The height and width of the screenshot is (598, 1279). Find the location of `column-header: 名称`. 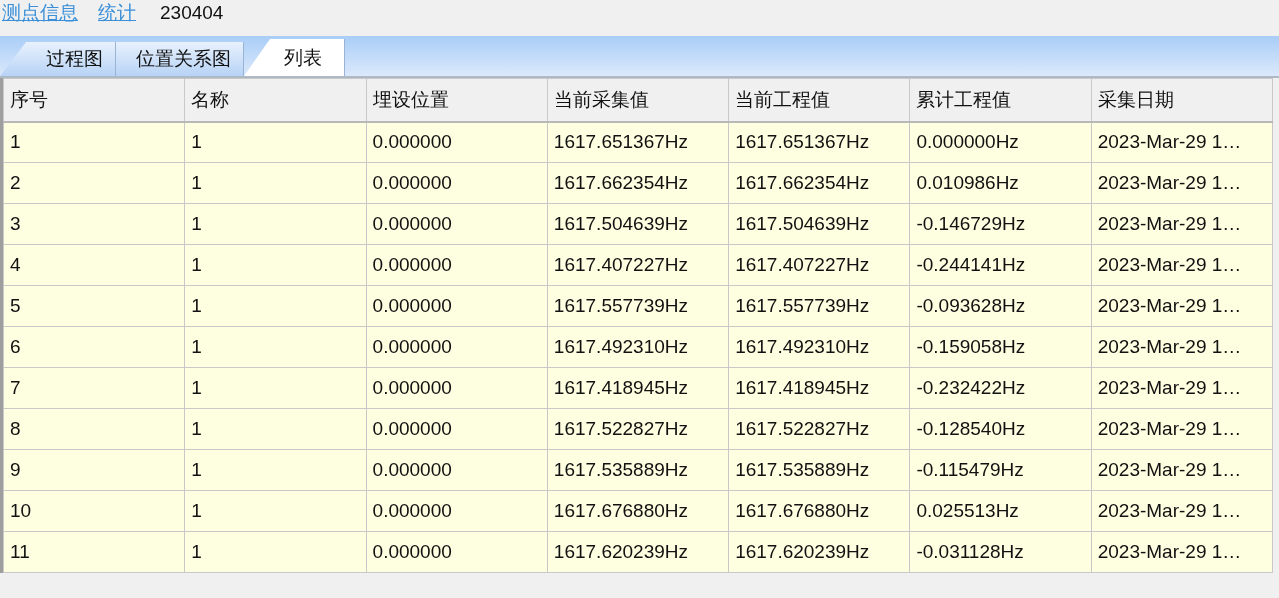

column-header: 名称 is located at coordinates (275, 100).